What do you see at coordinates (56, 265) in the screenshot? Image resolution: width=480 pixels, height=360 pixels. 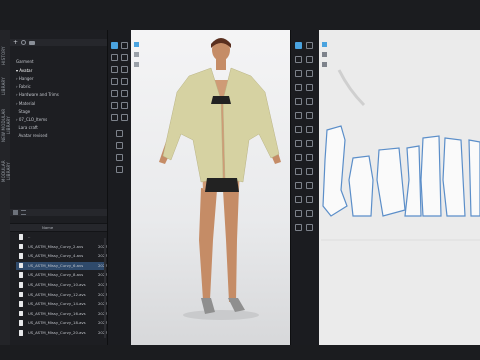 I see `file-name: US_ASTM_Missy_Curvy_6.avs` at bounding box center [56, 265].